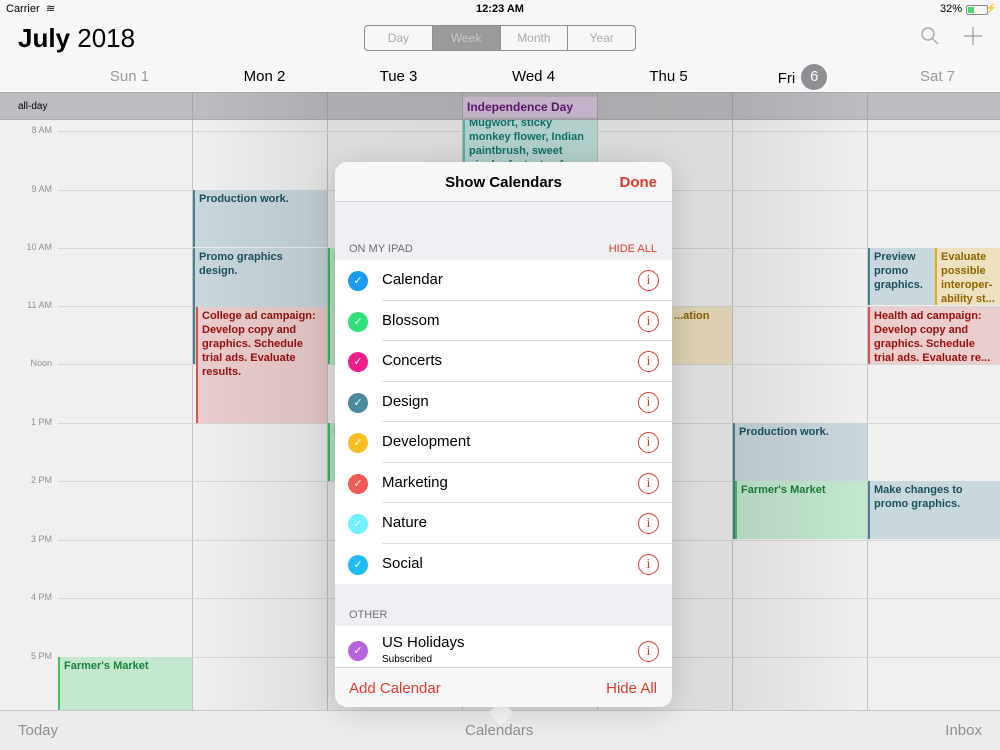 The height and width of the screenshot is (750, 1000). I want to click on calendar-row-nature: ✓ Nature i, so click(503, 523).